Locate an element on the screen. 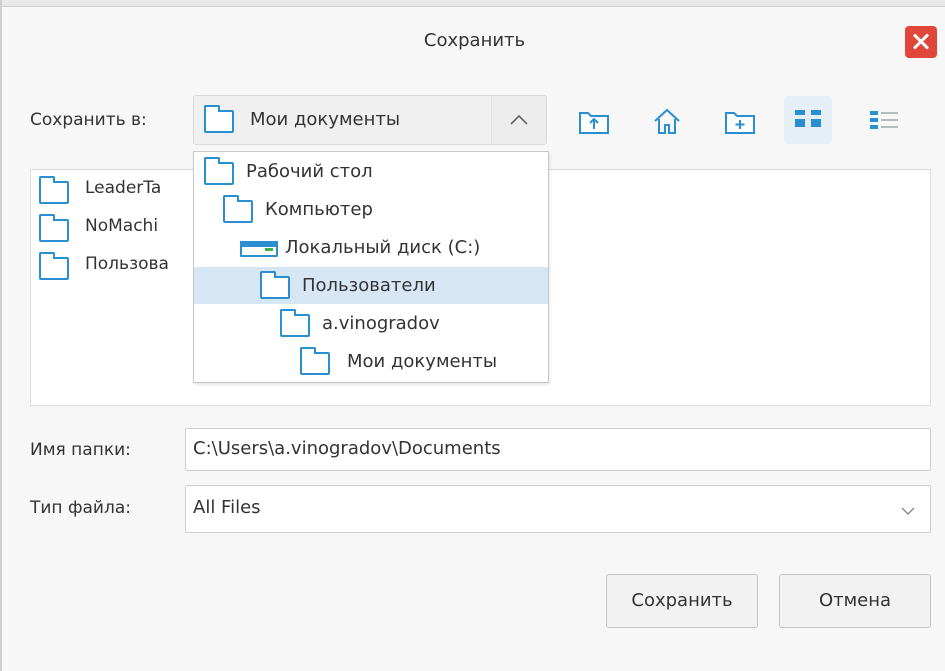 The image size is (945, 671). home-button is located at coordinates (667, 120).